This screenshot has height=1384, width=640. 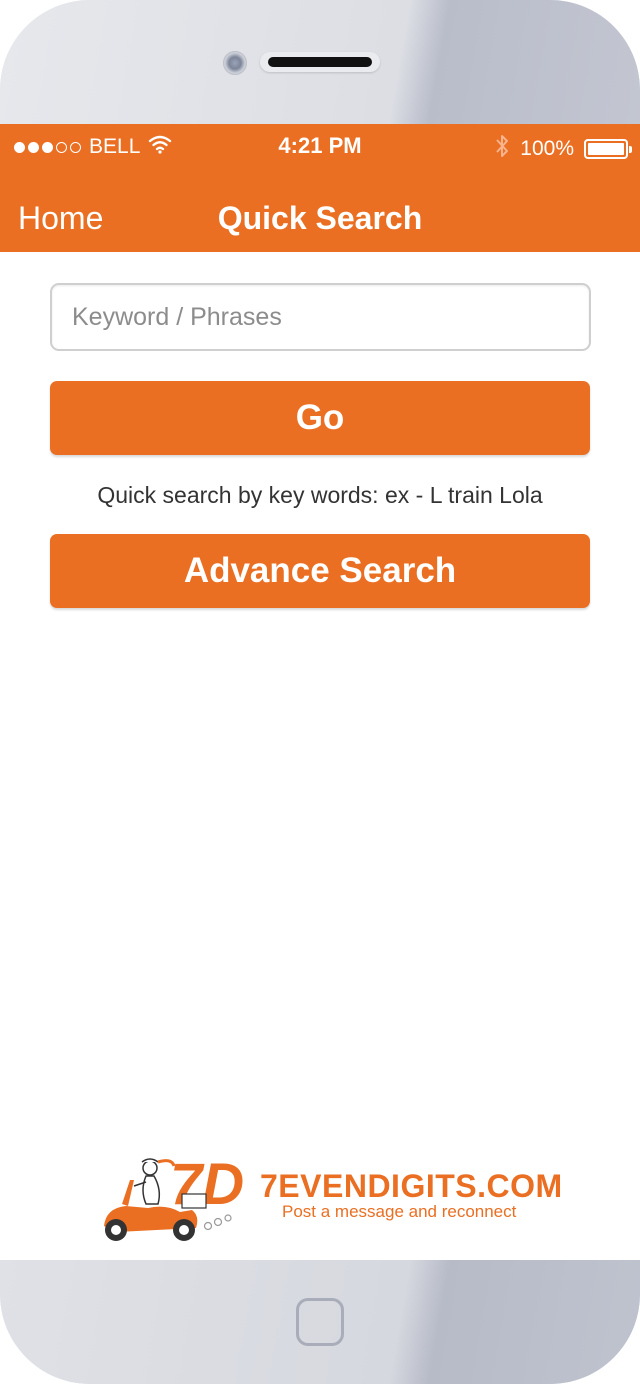 What do you see at coordinates (547, 148) in the screenshot?
I see `battery-percent: 100%` at bounding box center [547, 148].